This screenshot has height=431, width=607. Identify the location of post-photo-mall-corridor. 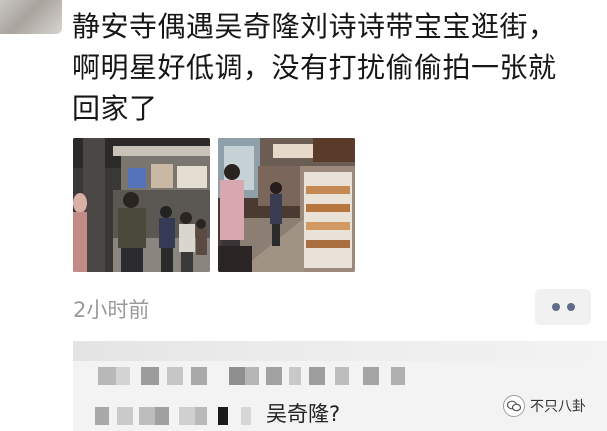
(141, 205).